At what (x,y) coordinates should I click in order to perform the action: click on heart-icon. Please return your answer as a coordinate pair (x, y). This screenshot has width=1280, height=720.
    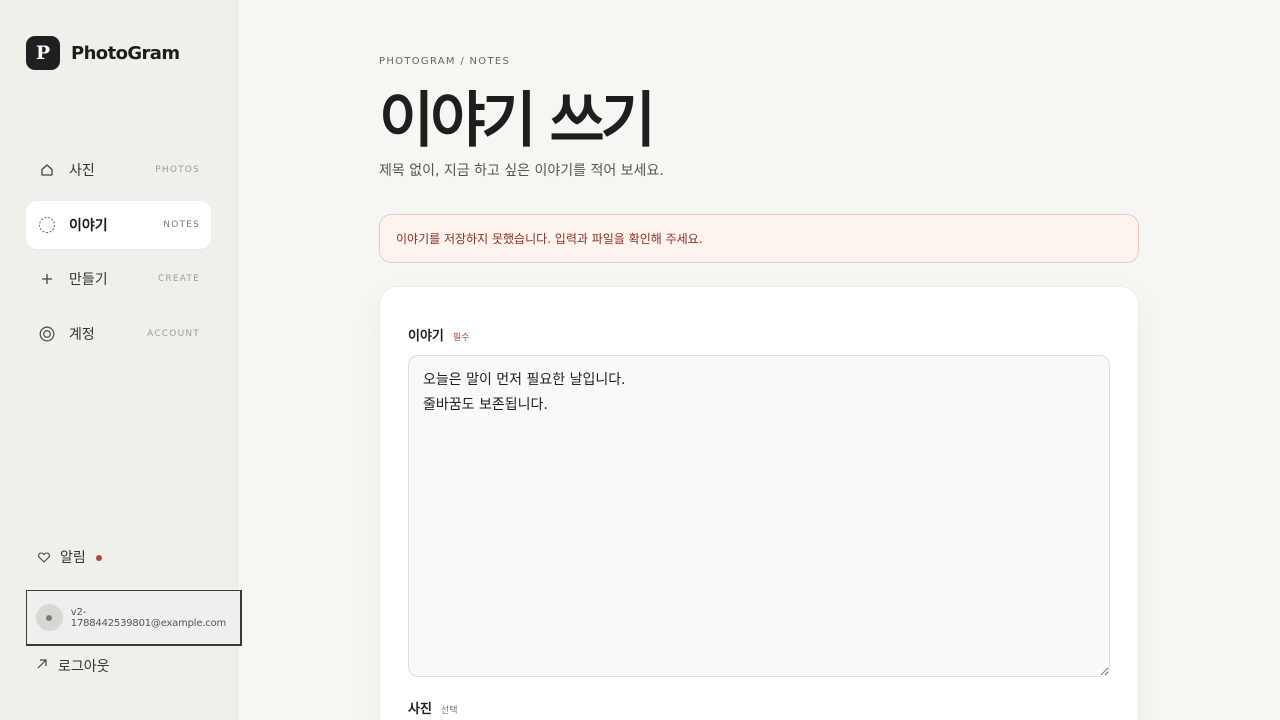
    Looking at the image, I should click on (44, 557).